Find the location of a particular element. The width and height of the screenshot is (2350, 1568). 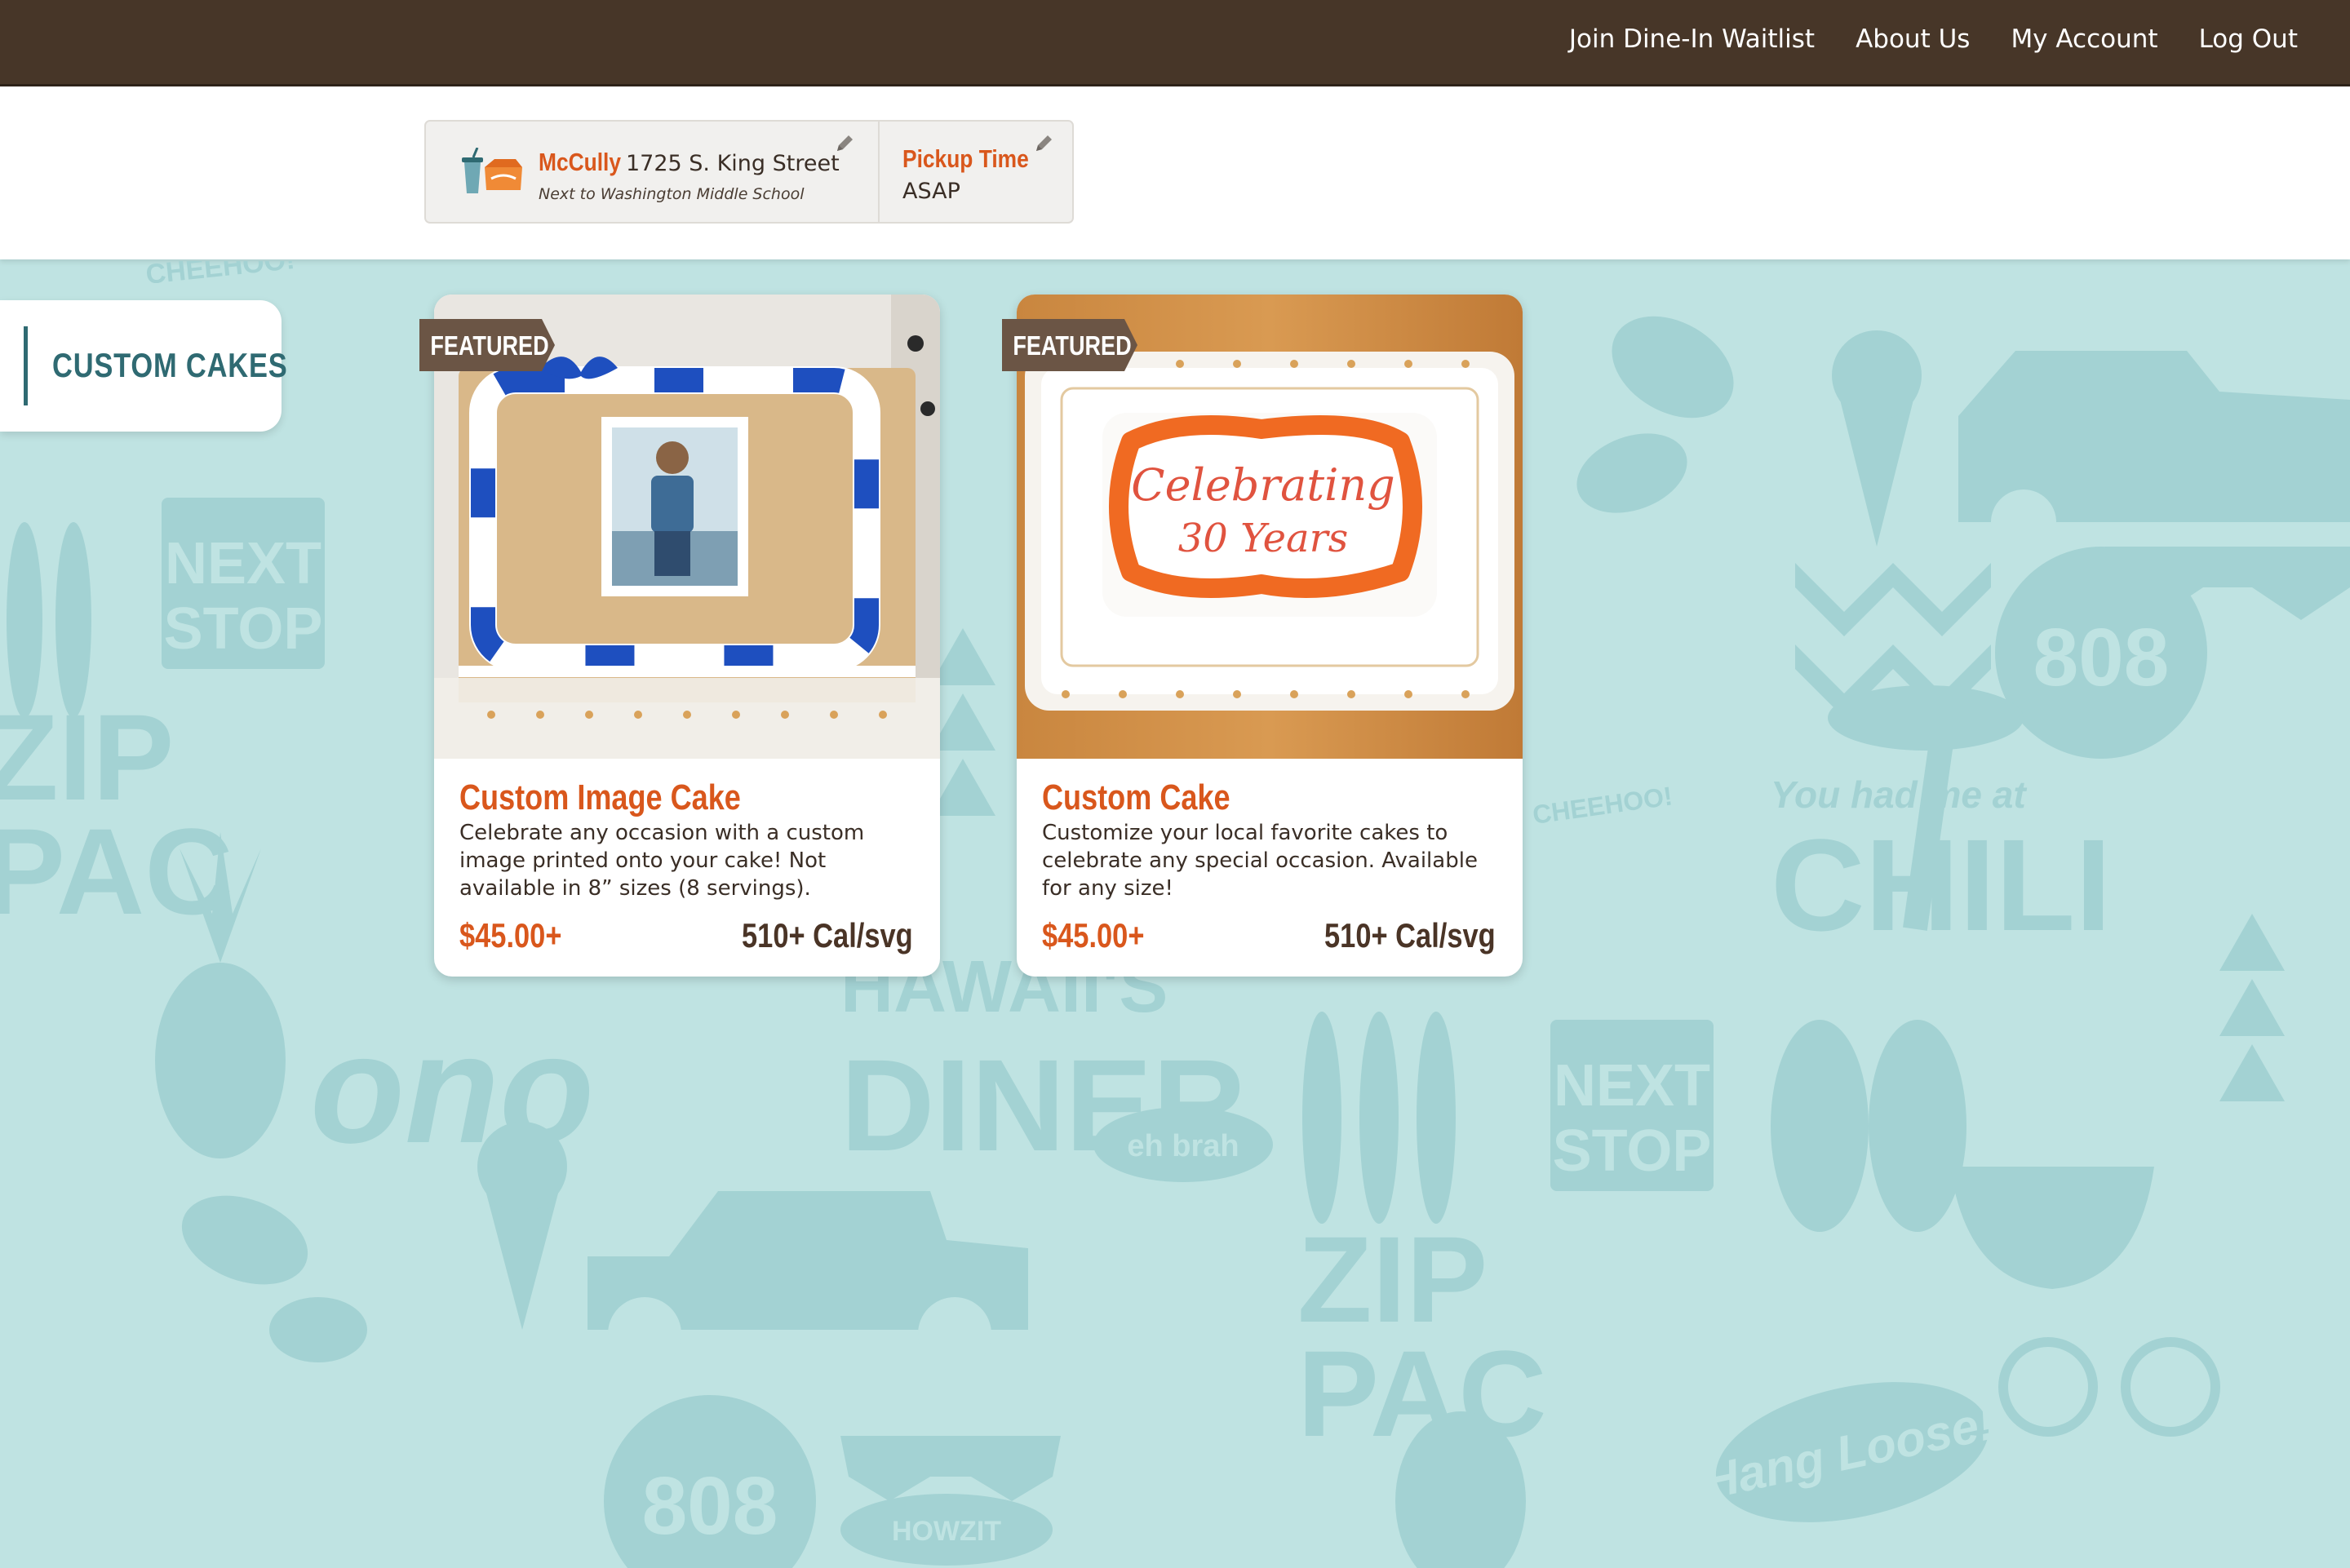

pickup-time-selector: Pickup Time ASAP is located at coordinates (976, 172).